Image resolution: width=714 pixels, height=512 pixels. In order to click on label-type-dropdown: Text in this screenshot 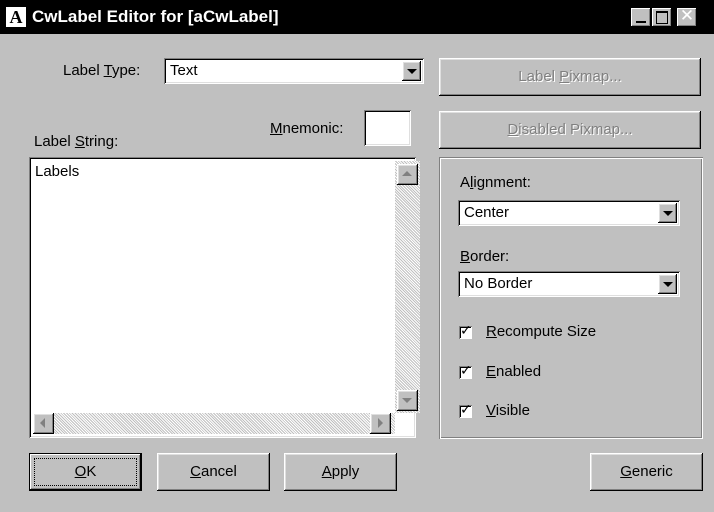, I will do `click(294, 71)`.